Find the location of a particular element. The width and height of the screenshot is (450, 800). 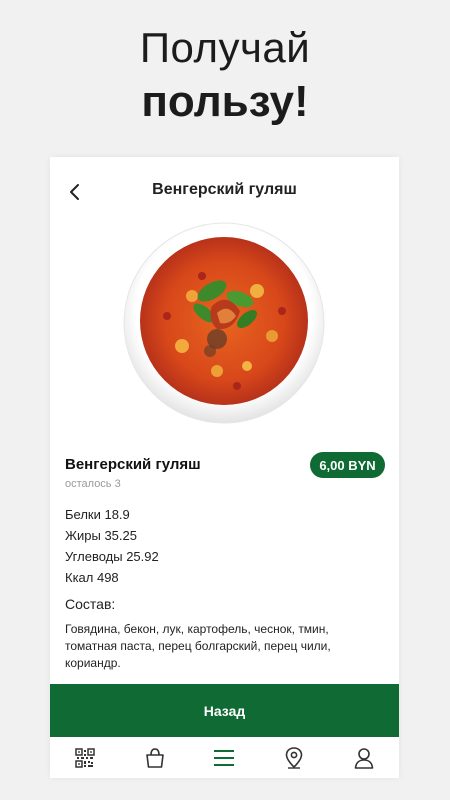

map-pin-icon is located at coordinates (294, 757).